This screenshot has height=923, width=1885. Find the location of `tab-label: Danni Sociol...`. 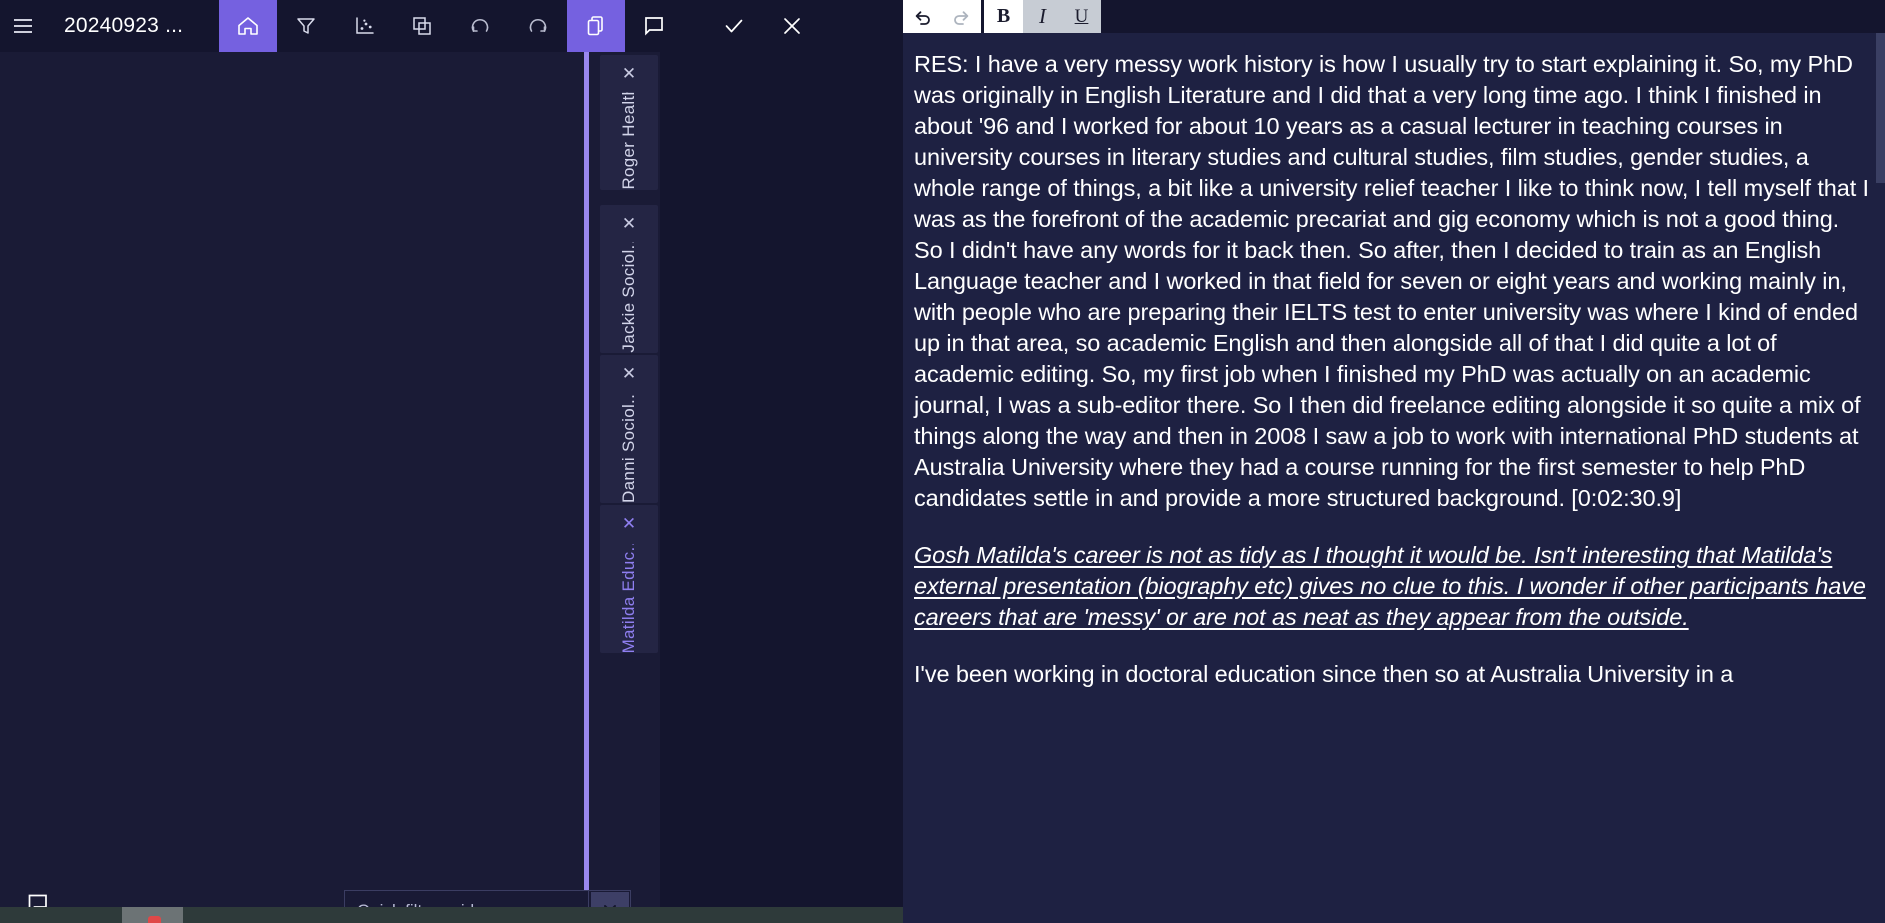

tab-label: Danni Sociol... is located at coordinates (628, 448).